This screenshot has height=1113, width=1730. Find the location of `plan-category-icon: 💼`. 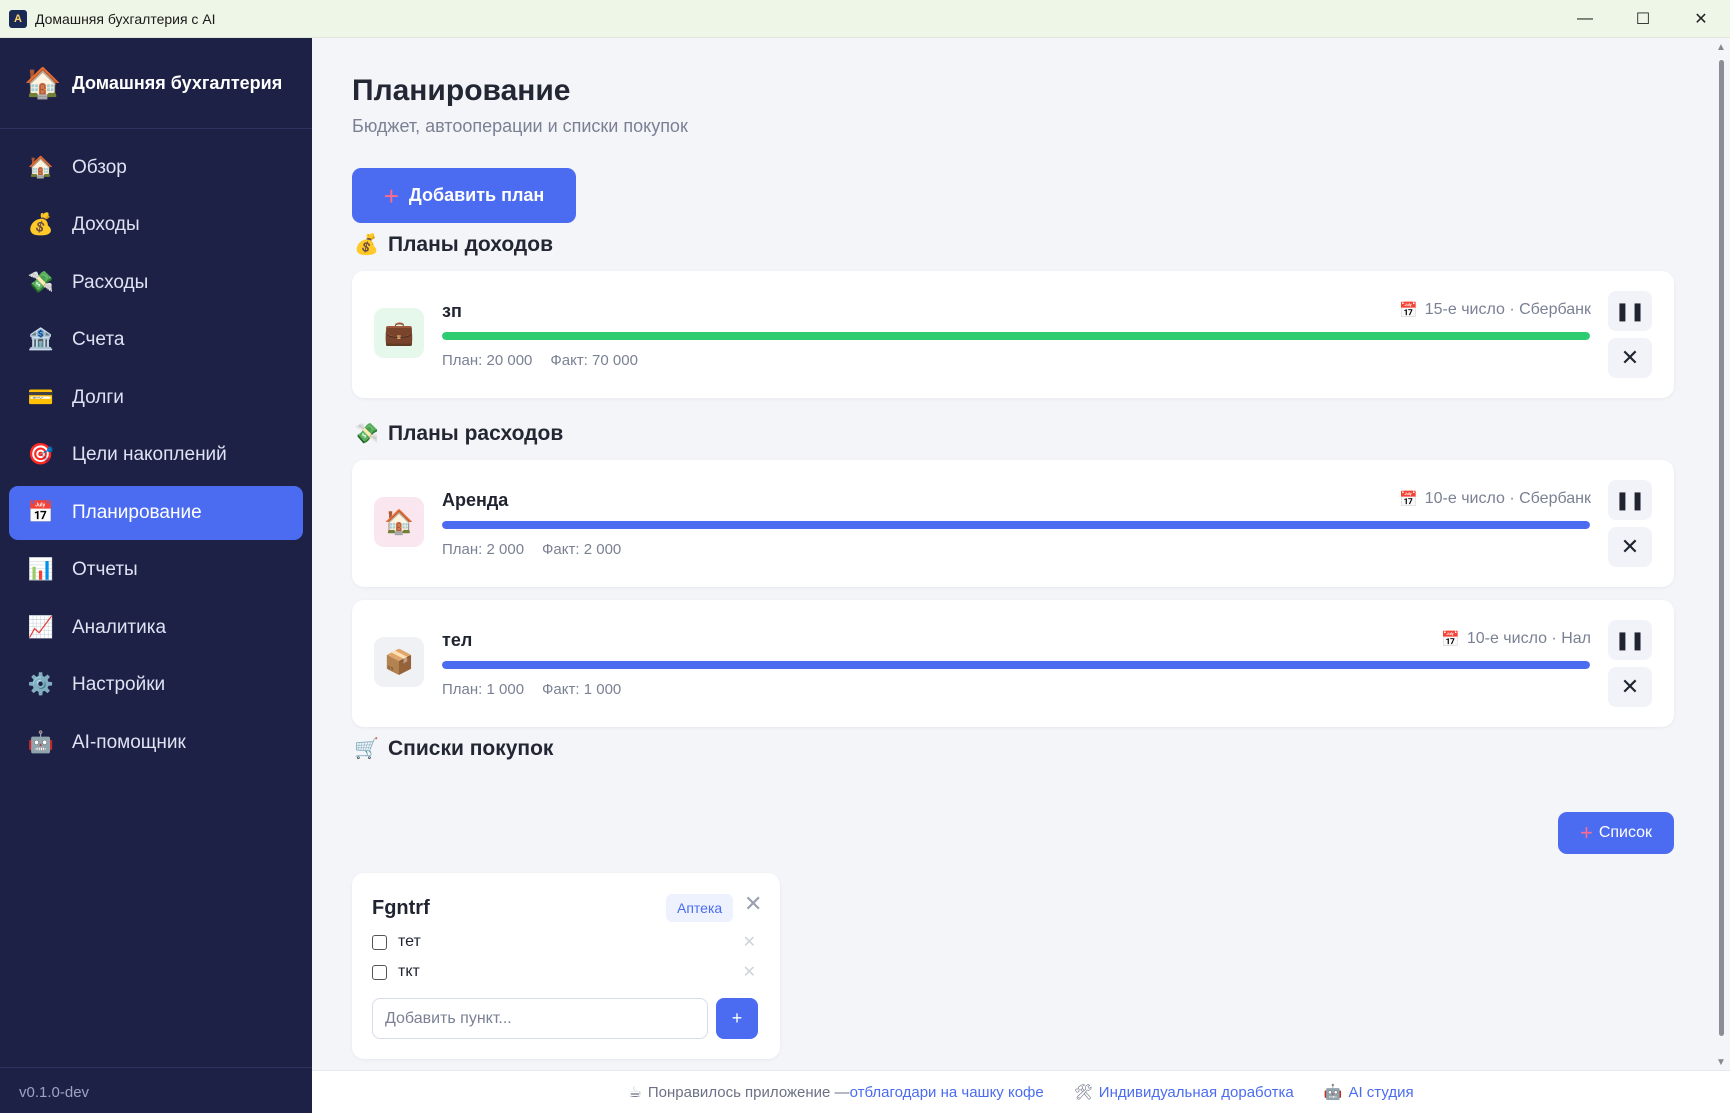

plan-category-icon: 💼 is located at coordinates (399, 333).